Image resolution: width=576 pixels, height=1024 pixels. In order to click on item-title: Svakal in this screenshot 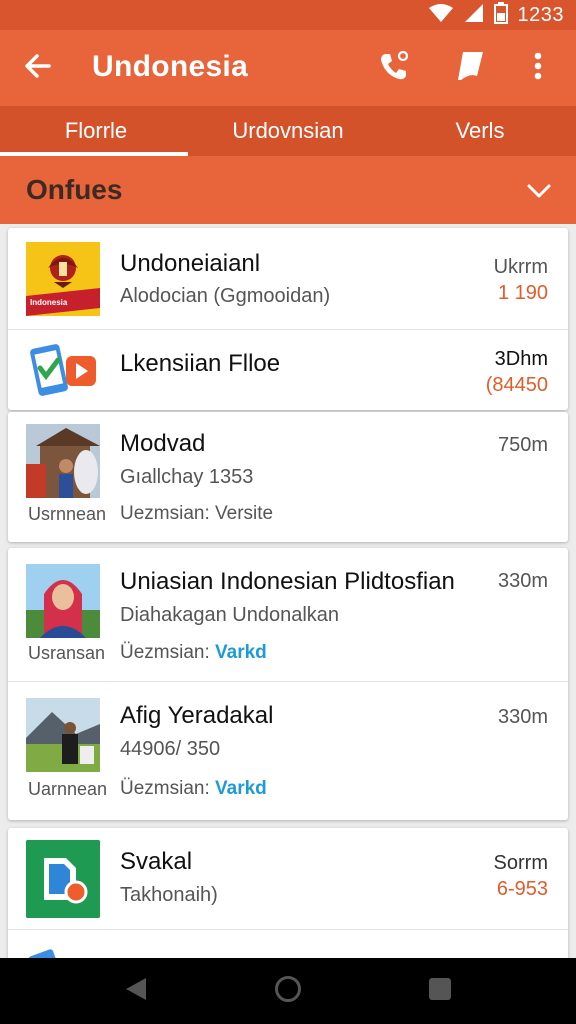, I will do `click(156, 861)`.